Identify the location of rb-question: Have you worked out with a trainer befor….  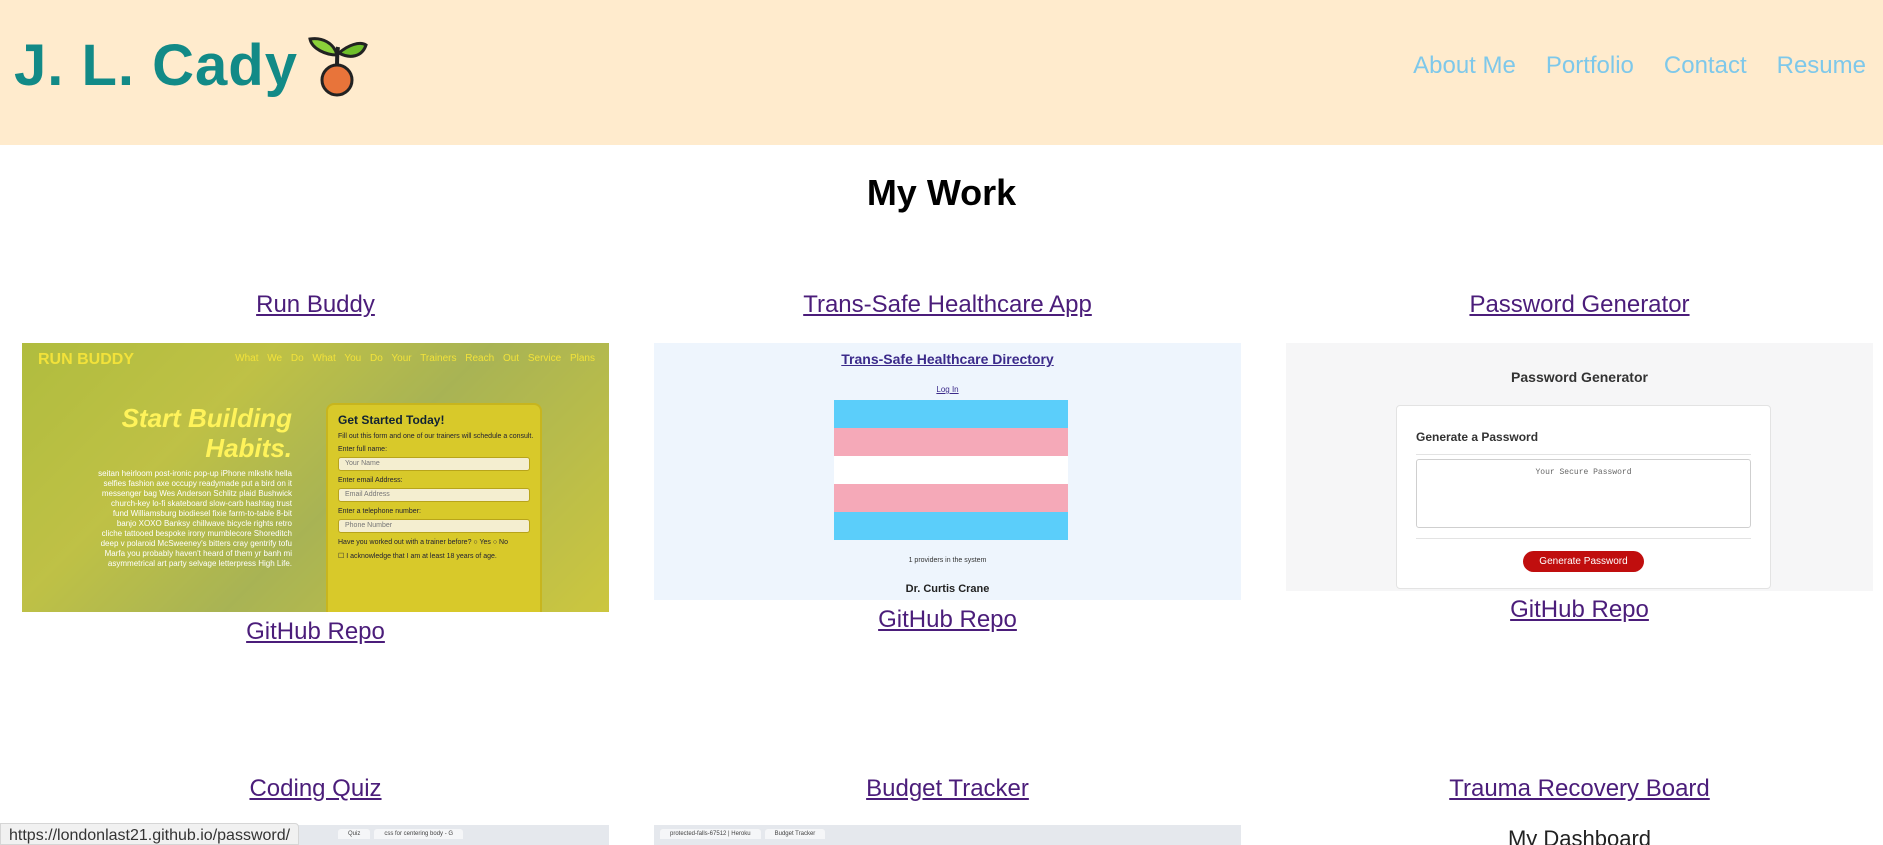
(423, 542).